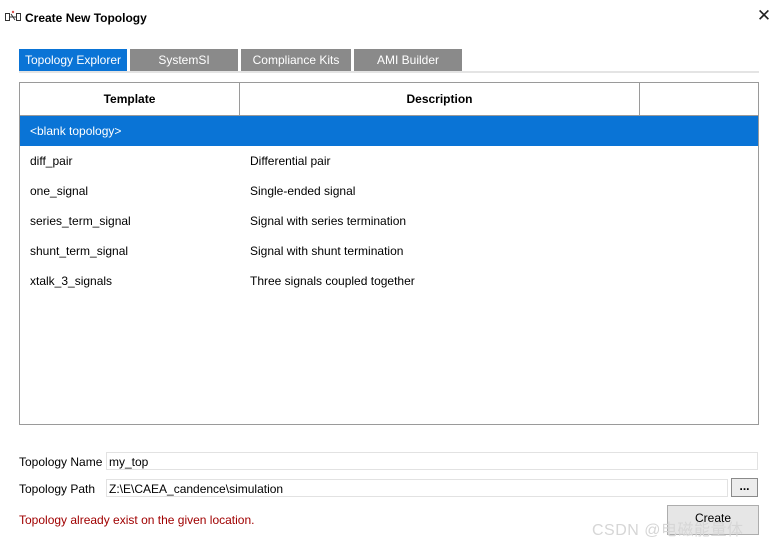 This screenshot has width=778, height=546. What do you see at coordinates (389, 72) in the screenshot?
I see `tab-divider` at bounding box center [389, 72].